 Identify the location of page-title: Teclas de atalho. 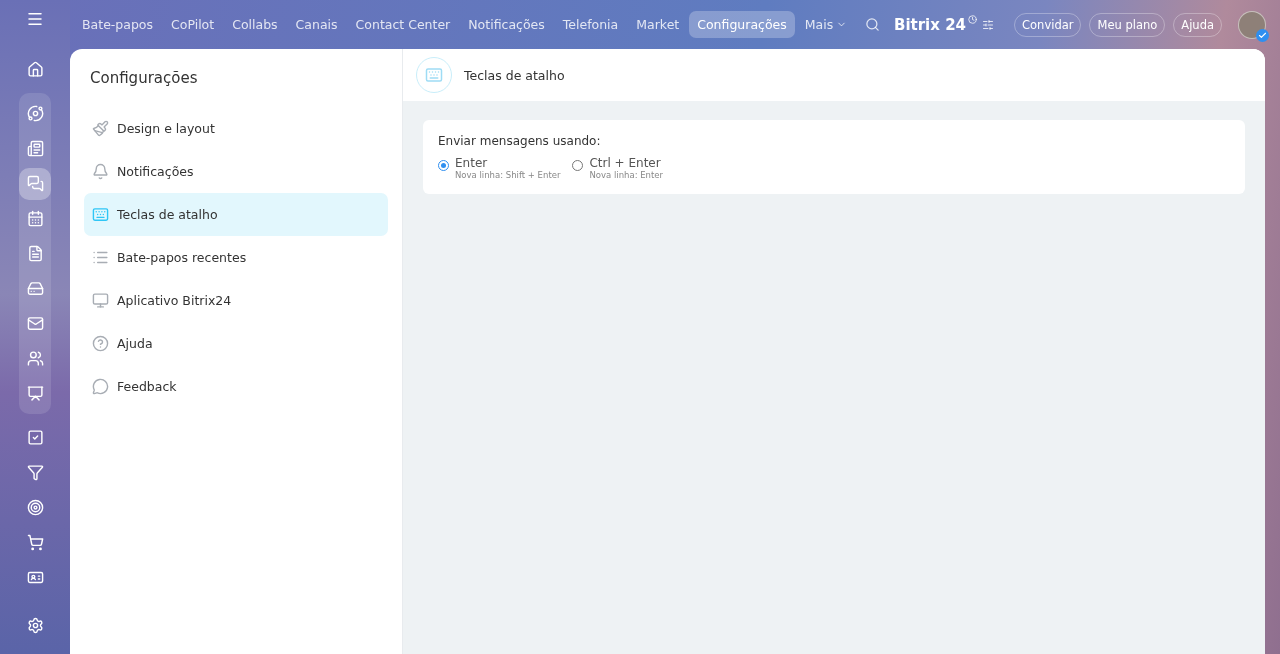
(514, 75).